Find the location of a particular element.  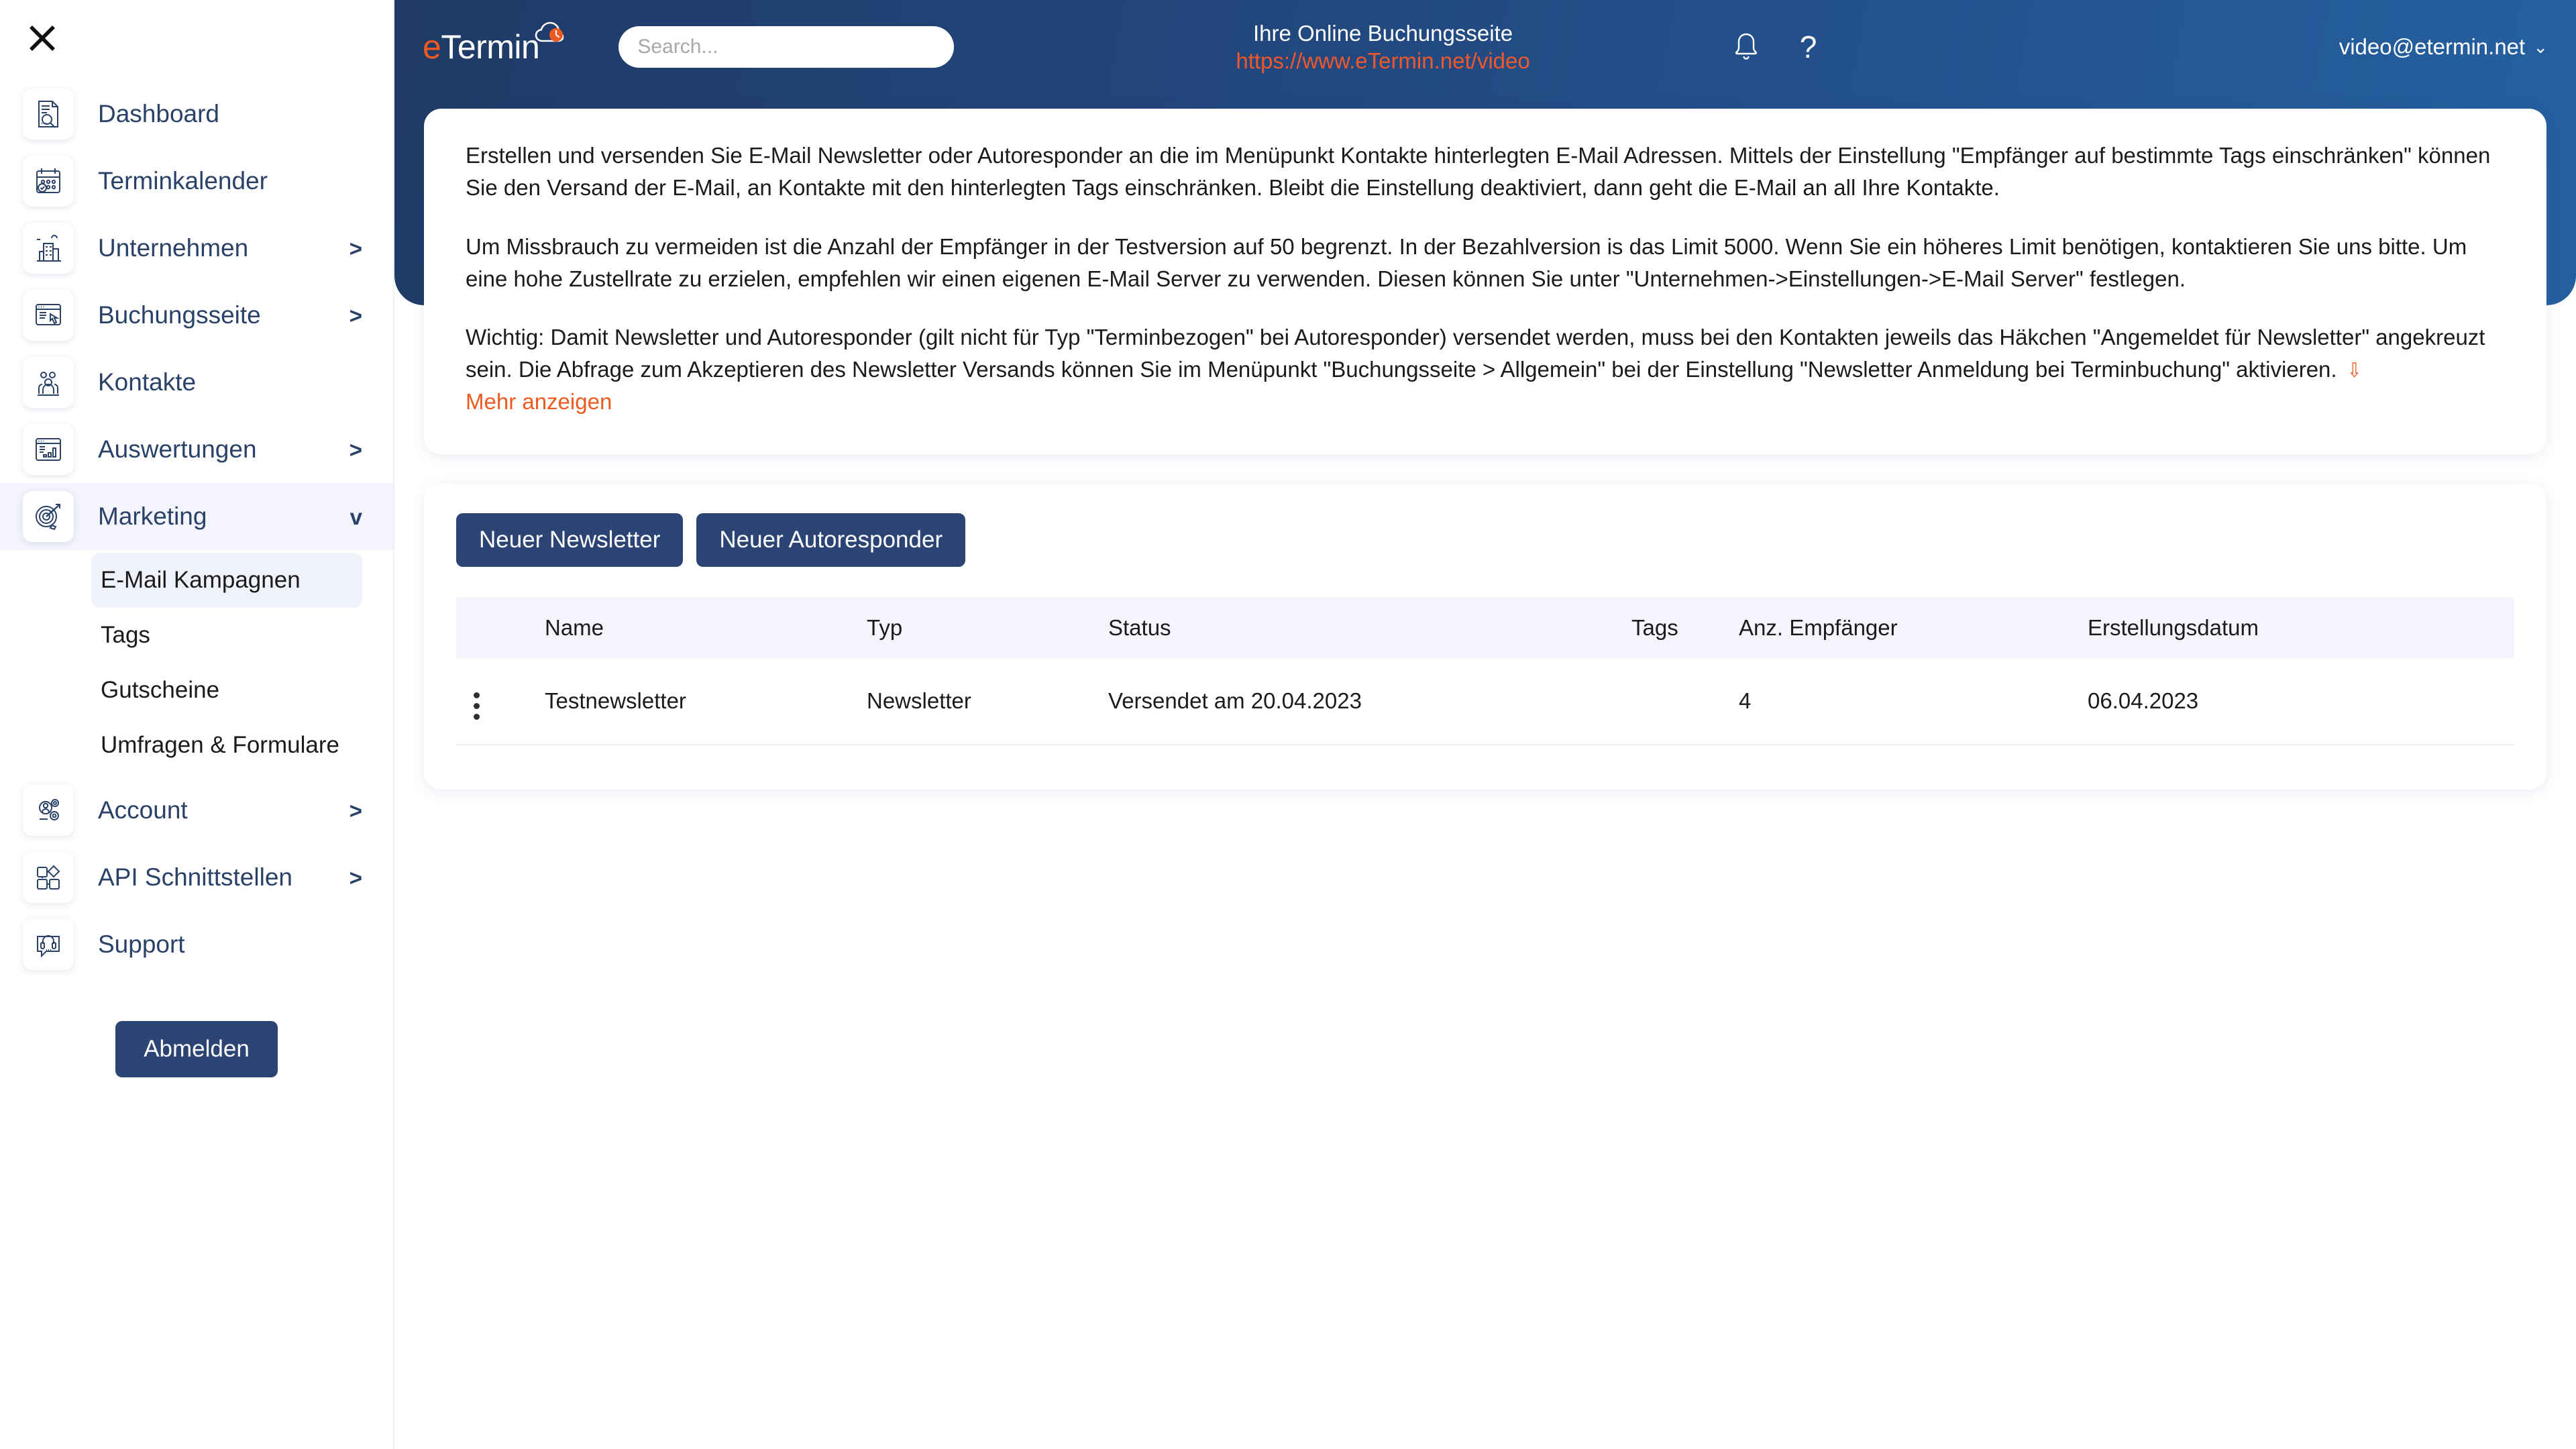

row-recipients: 4 is located at coordinates (1905, 701).